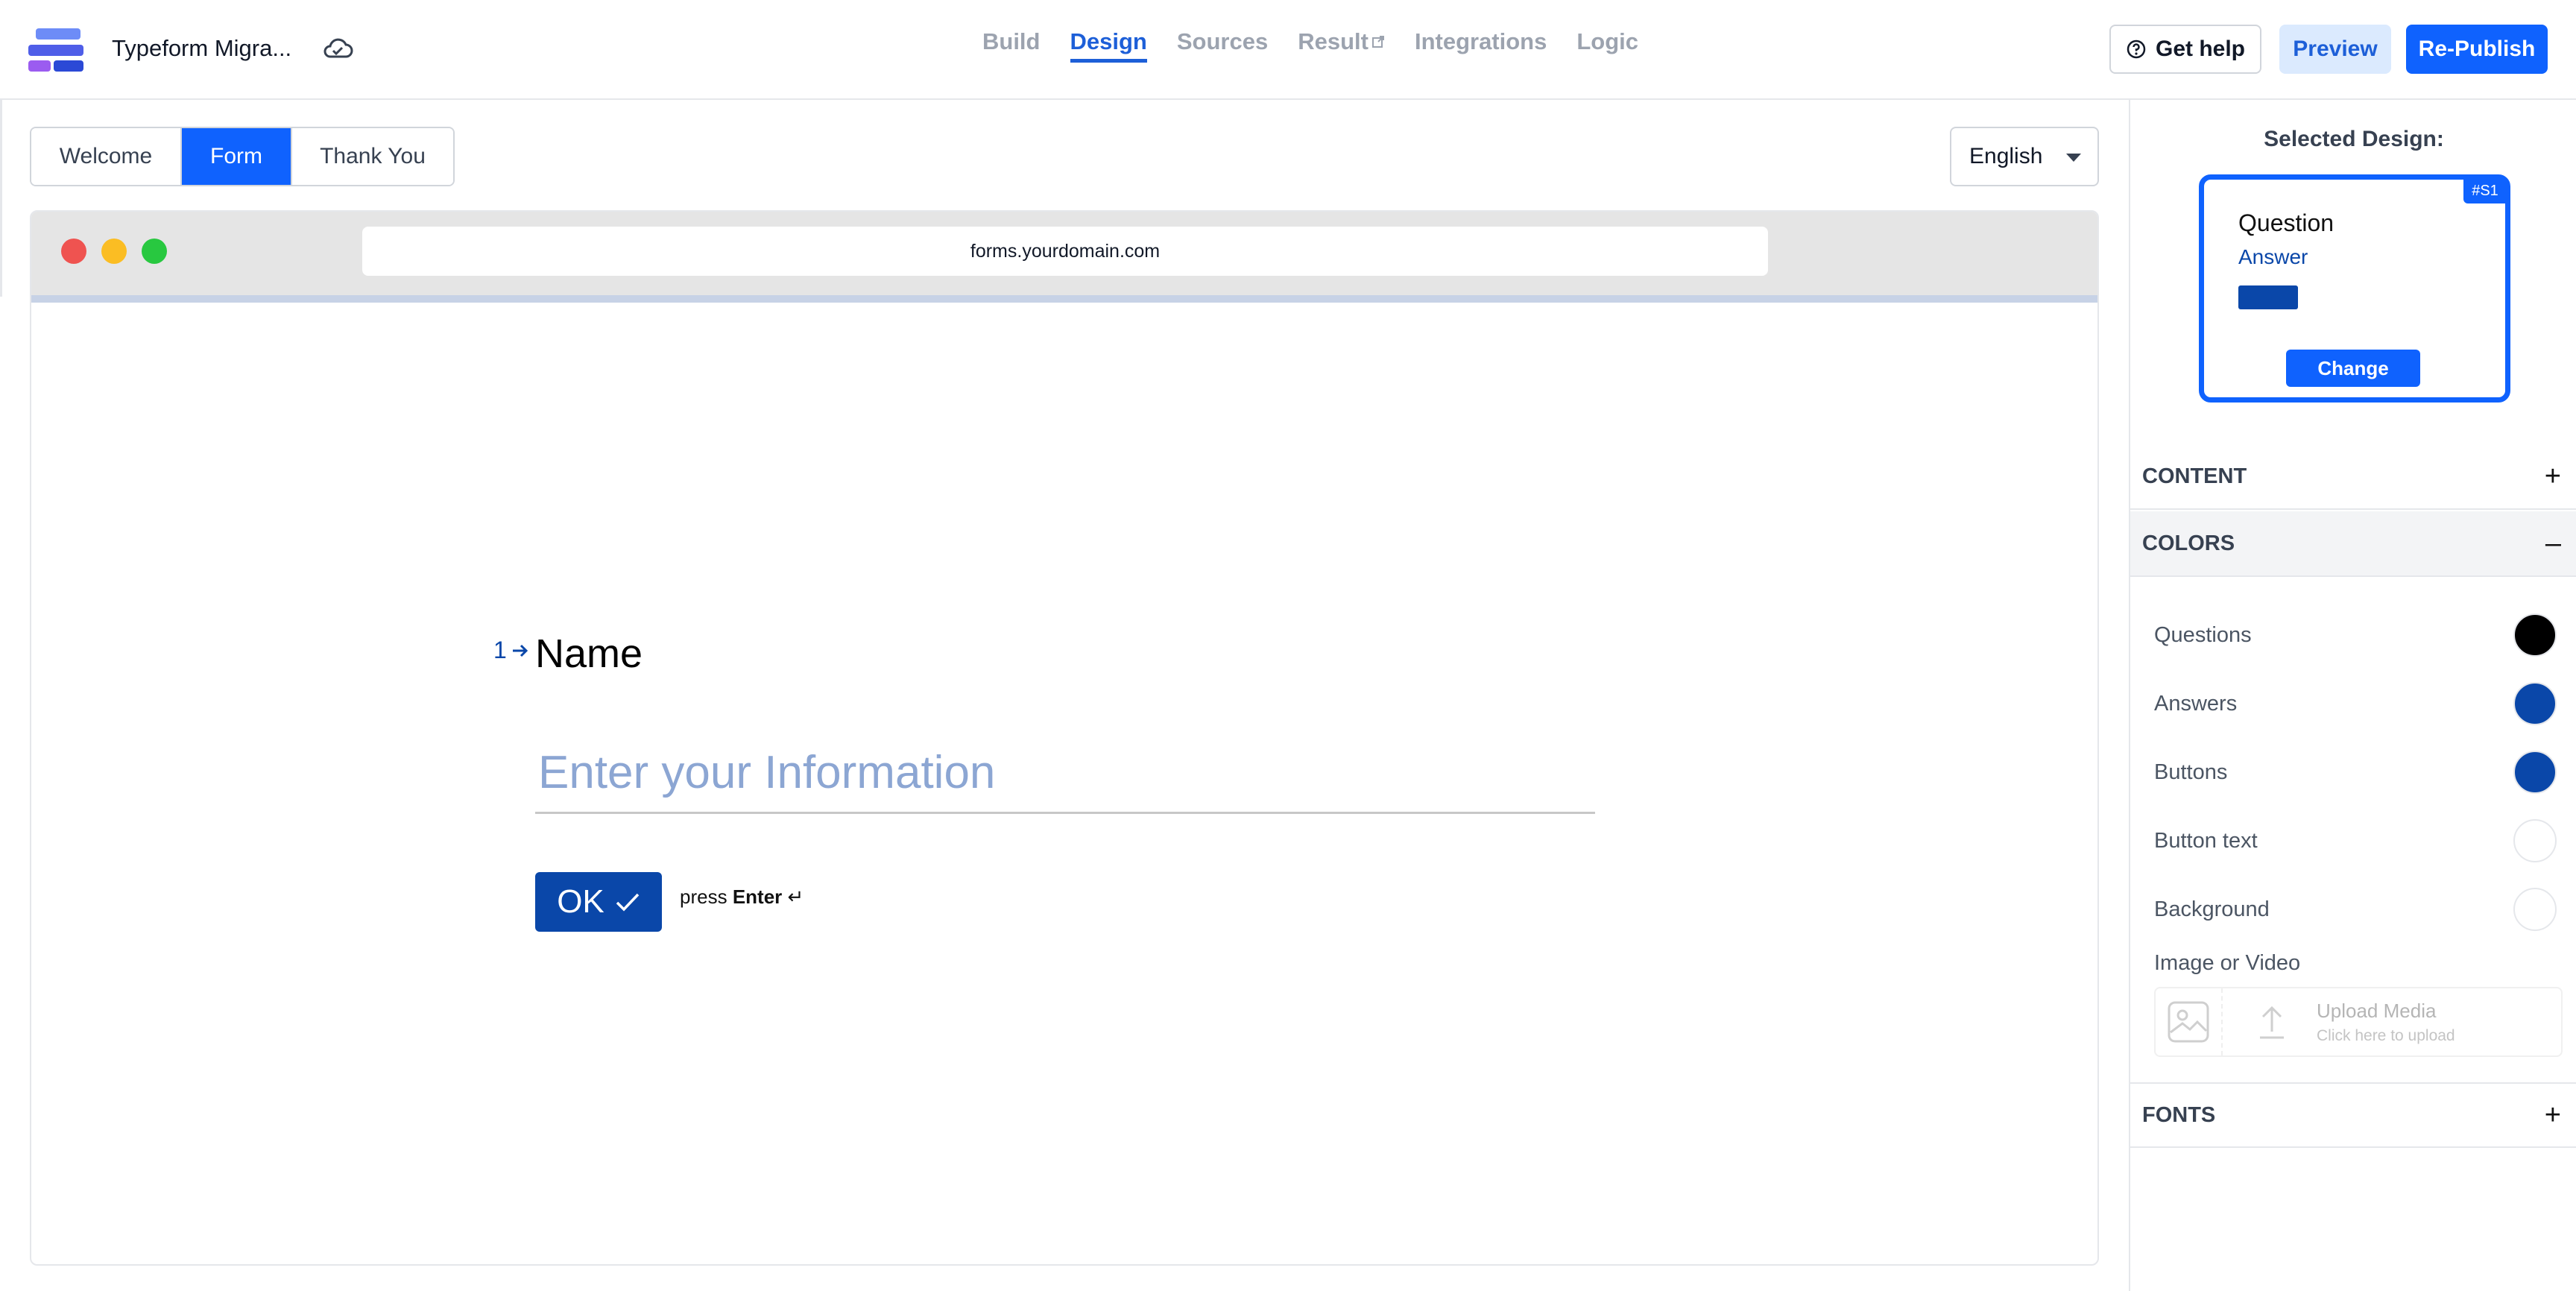  I want to click on upload-title: Upload Media, so click(2377, 1010).